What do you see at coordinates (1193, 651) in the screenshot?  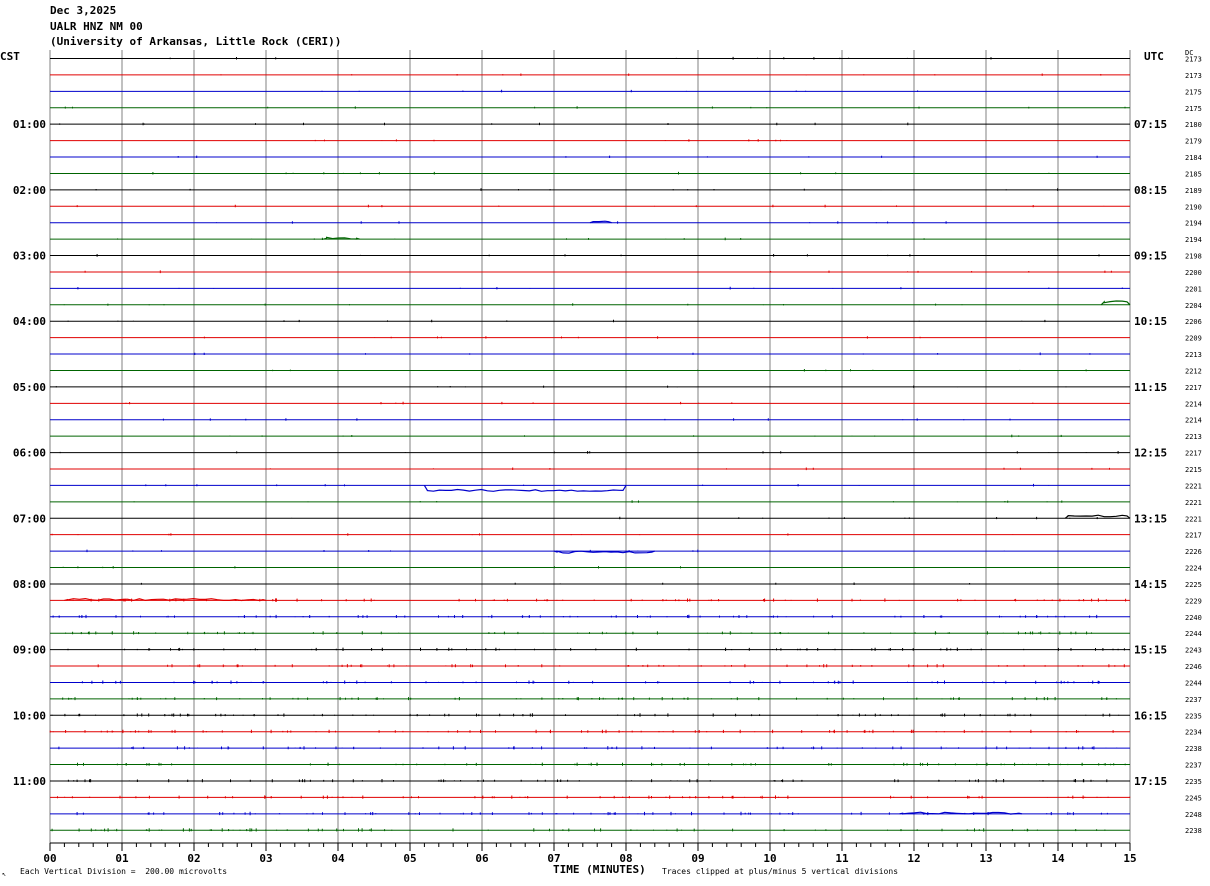 I see `dc-offset-label: 2243` at bounding box center [1193, 651].